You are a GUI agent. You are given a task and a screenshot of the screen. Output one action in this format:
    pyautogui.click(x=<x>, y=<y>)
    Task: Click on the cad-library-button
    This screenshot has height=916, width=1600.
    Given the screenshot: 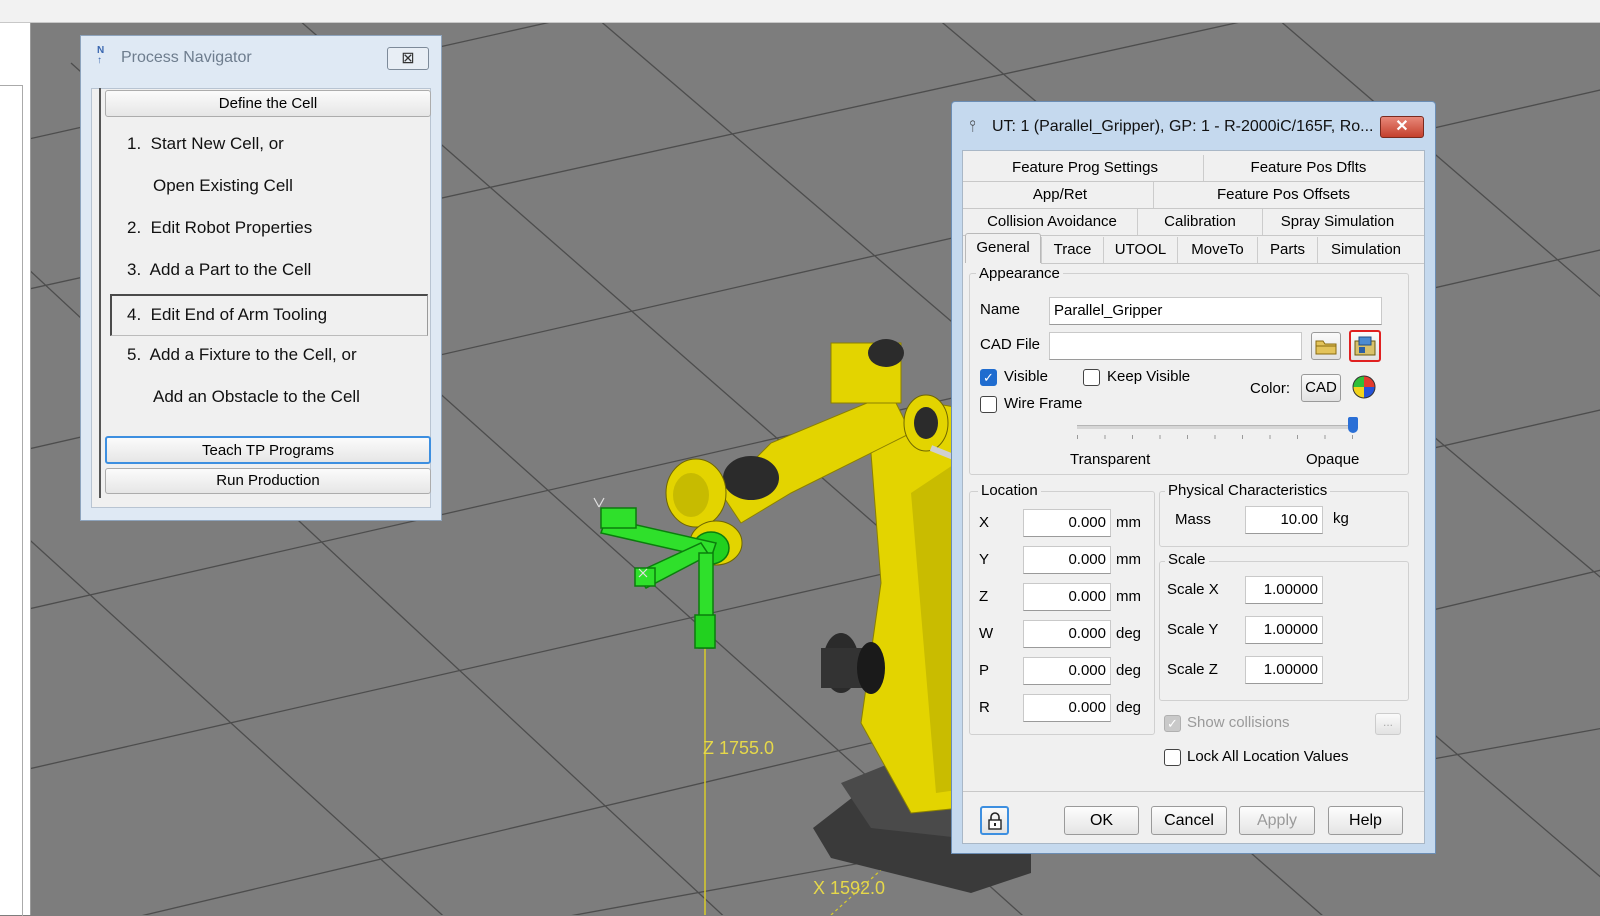 What is the action you would take?
    pyautogui.click(x=1365, y=346)
    